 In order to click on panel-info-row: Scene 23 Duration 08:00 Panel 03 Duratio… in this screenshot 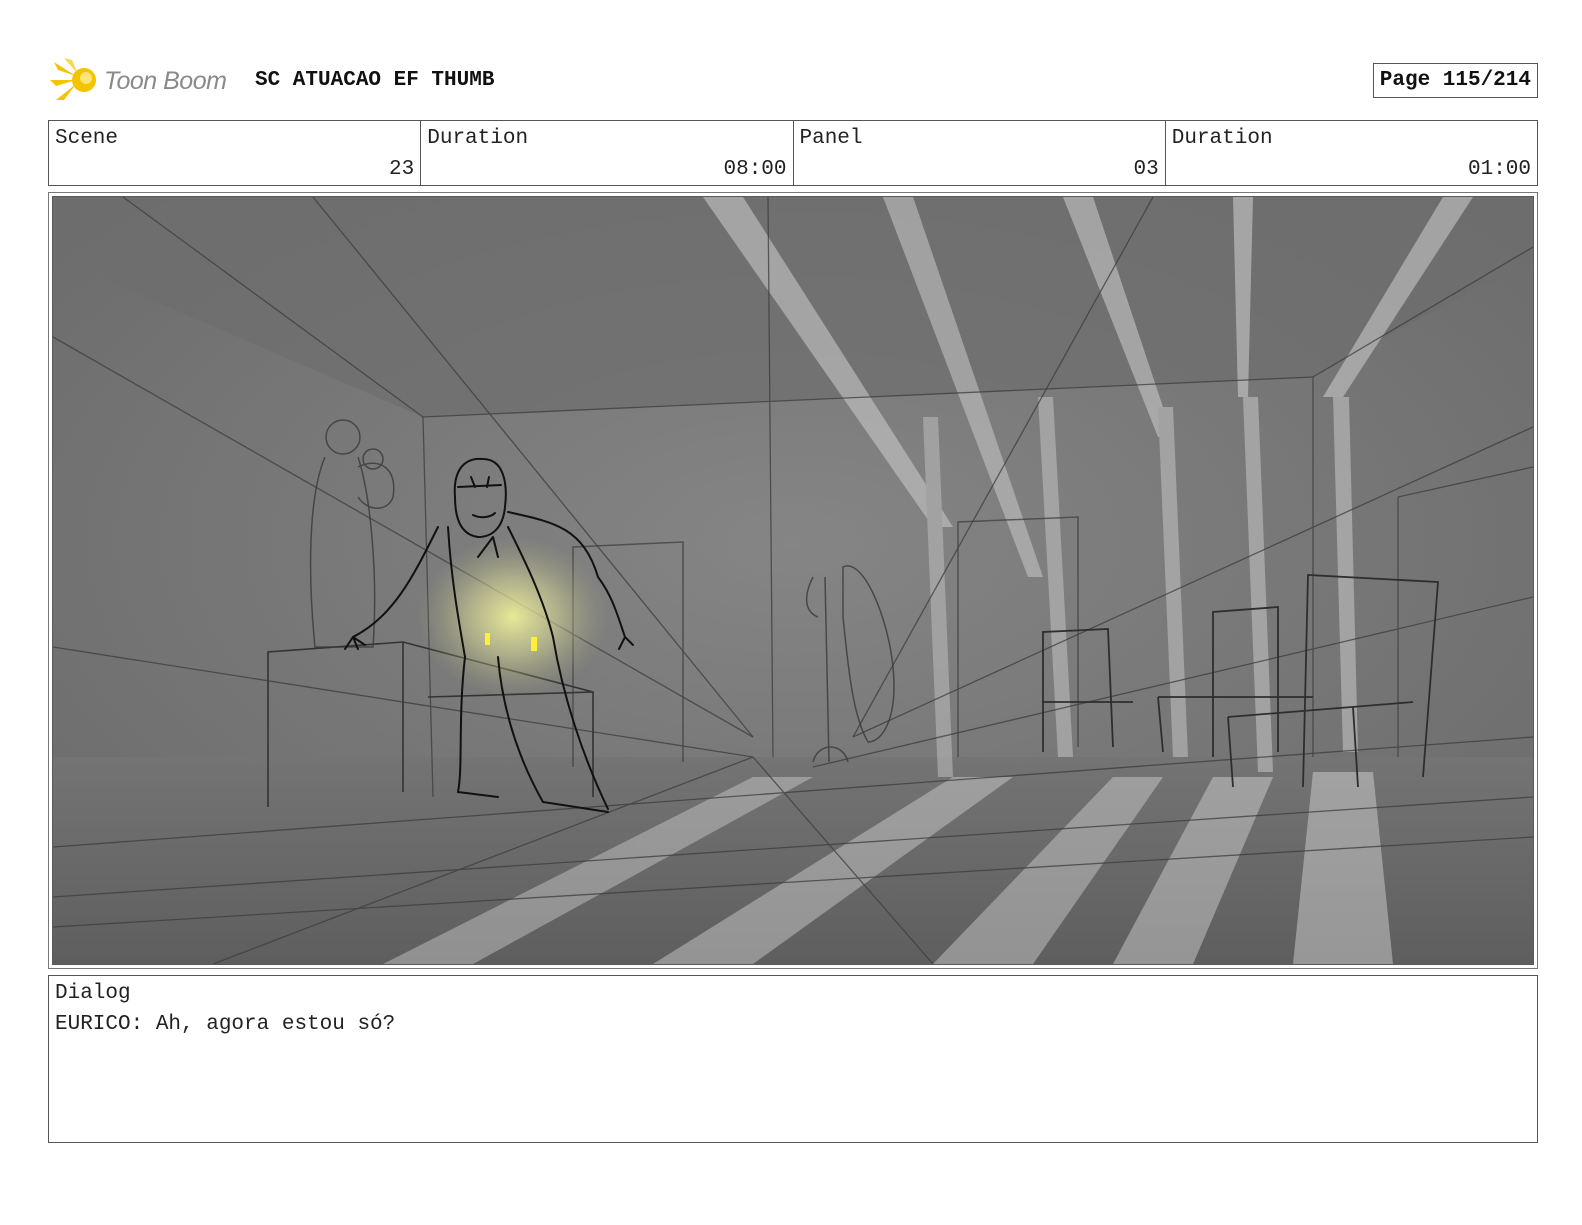, I will do `click(793, 153)`.